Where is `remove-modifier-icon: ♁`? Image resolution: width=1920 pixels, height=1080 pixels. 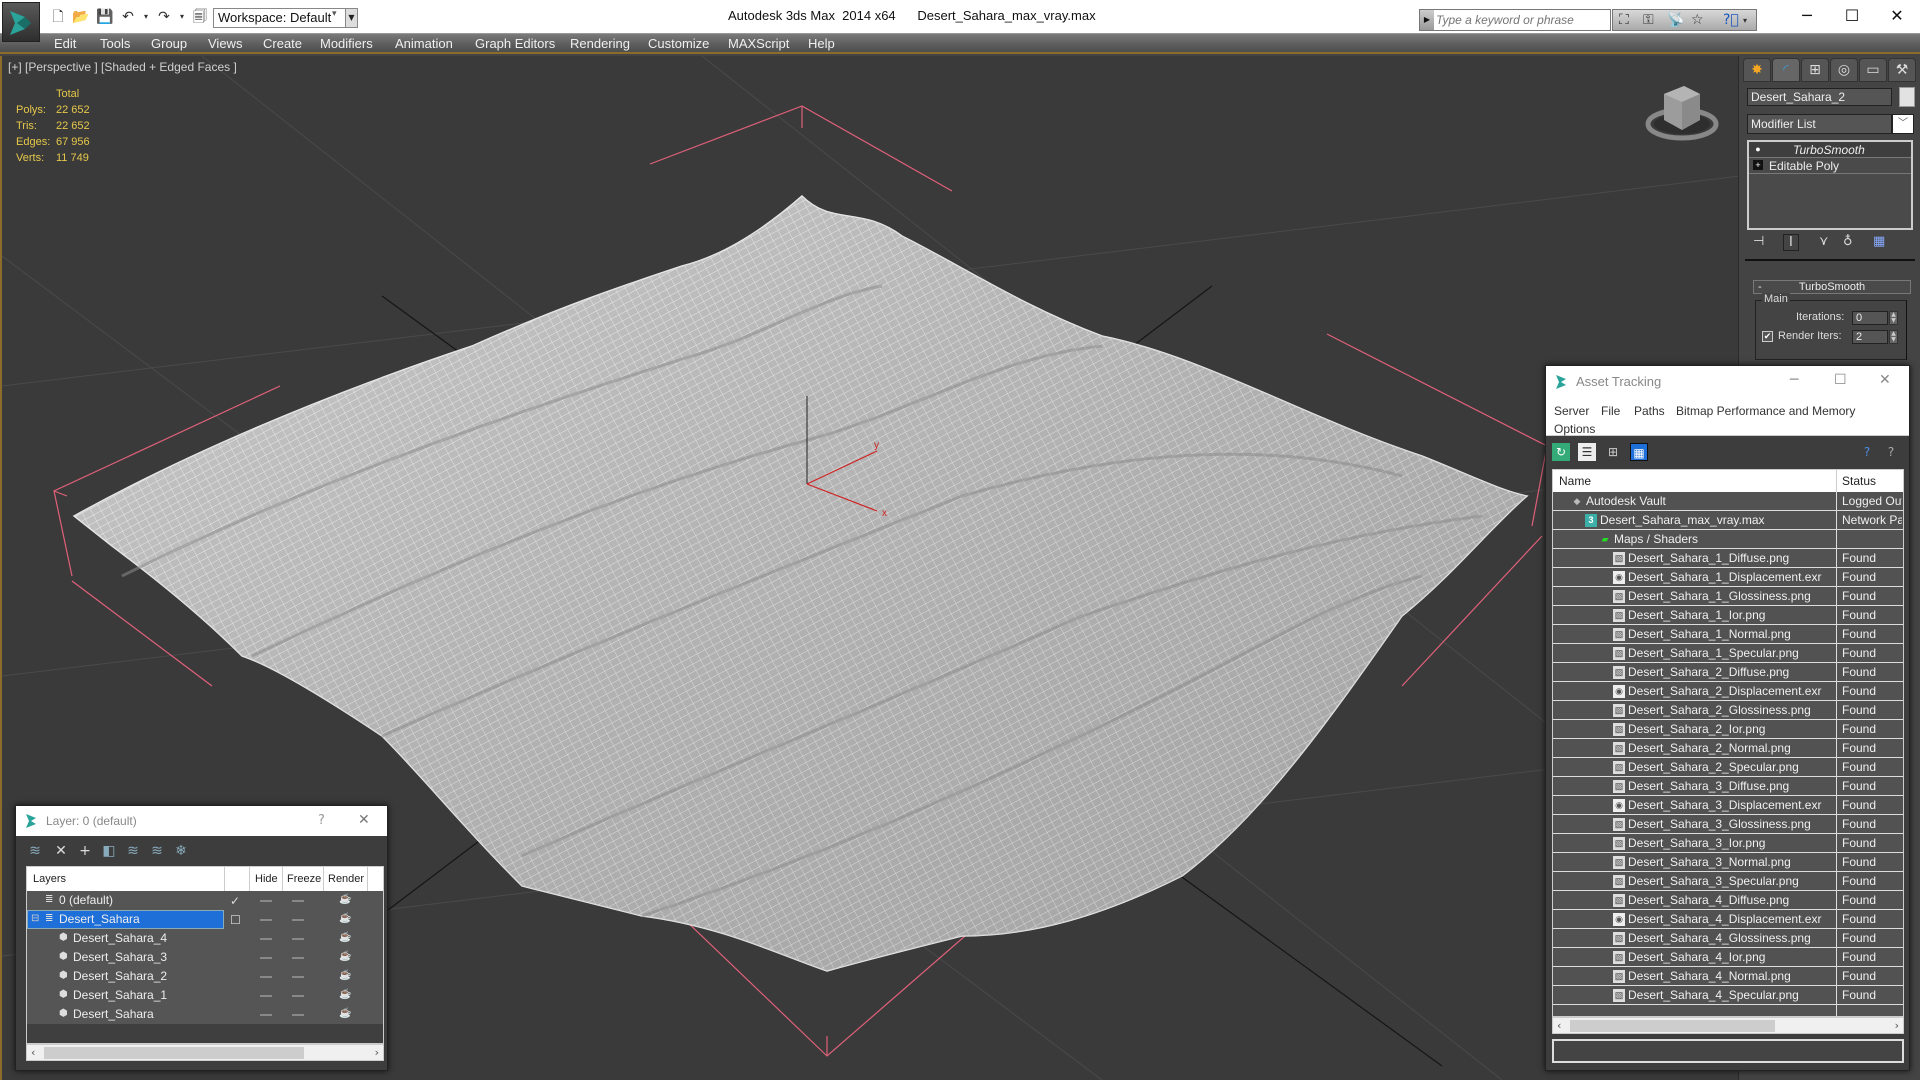
remove-modifier-icon: ♁ is located at coordinates (1848, 241).